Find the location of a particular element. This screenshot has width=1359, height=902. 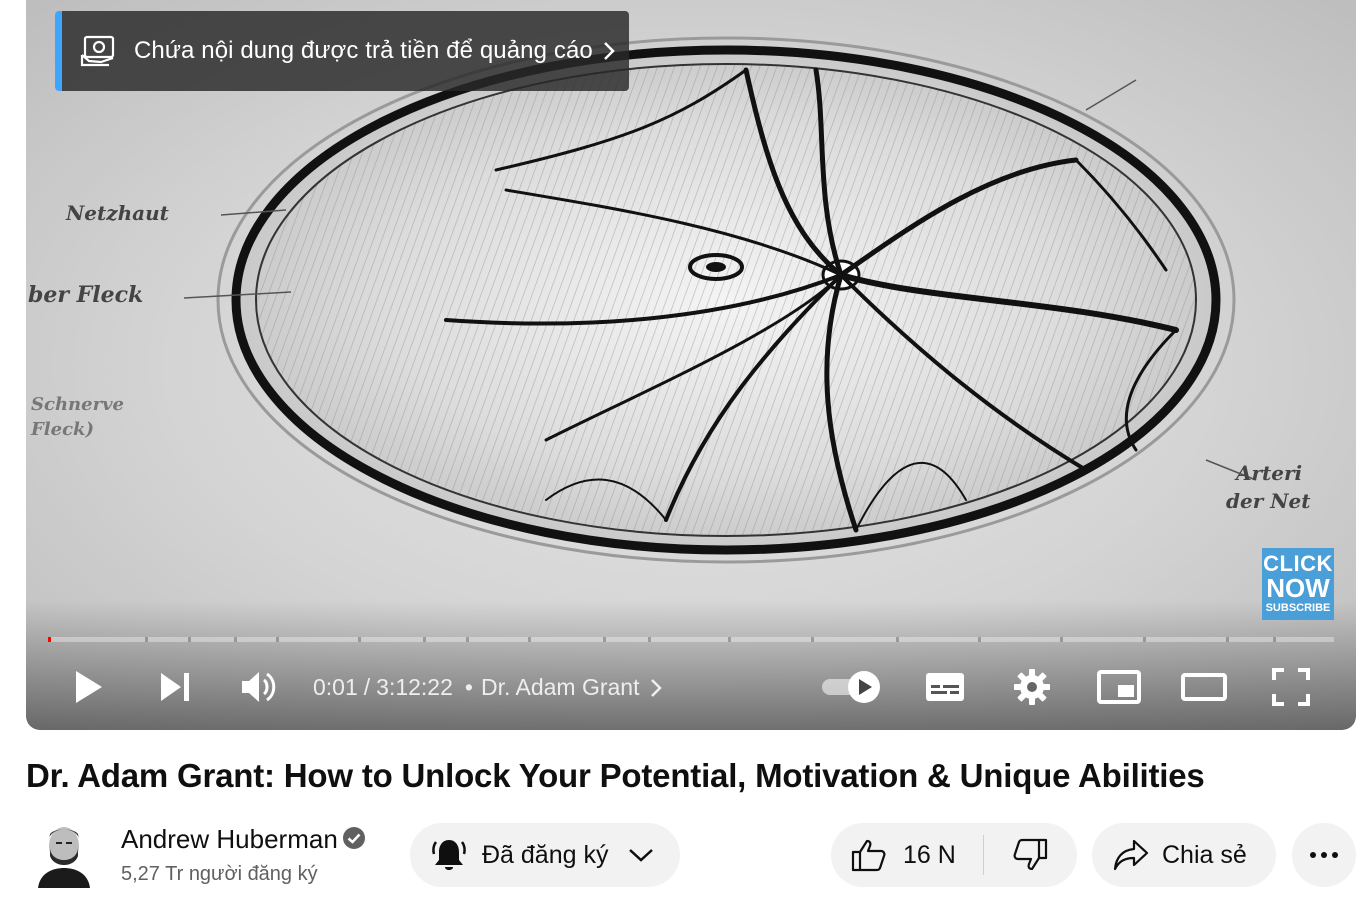

more-actions-button is located at coordinates (1324, 855).